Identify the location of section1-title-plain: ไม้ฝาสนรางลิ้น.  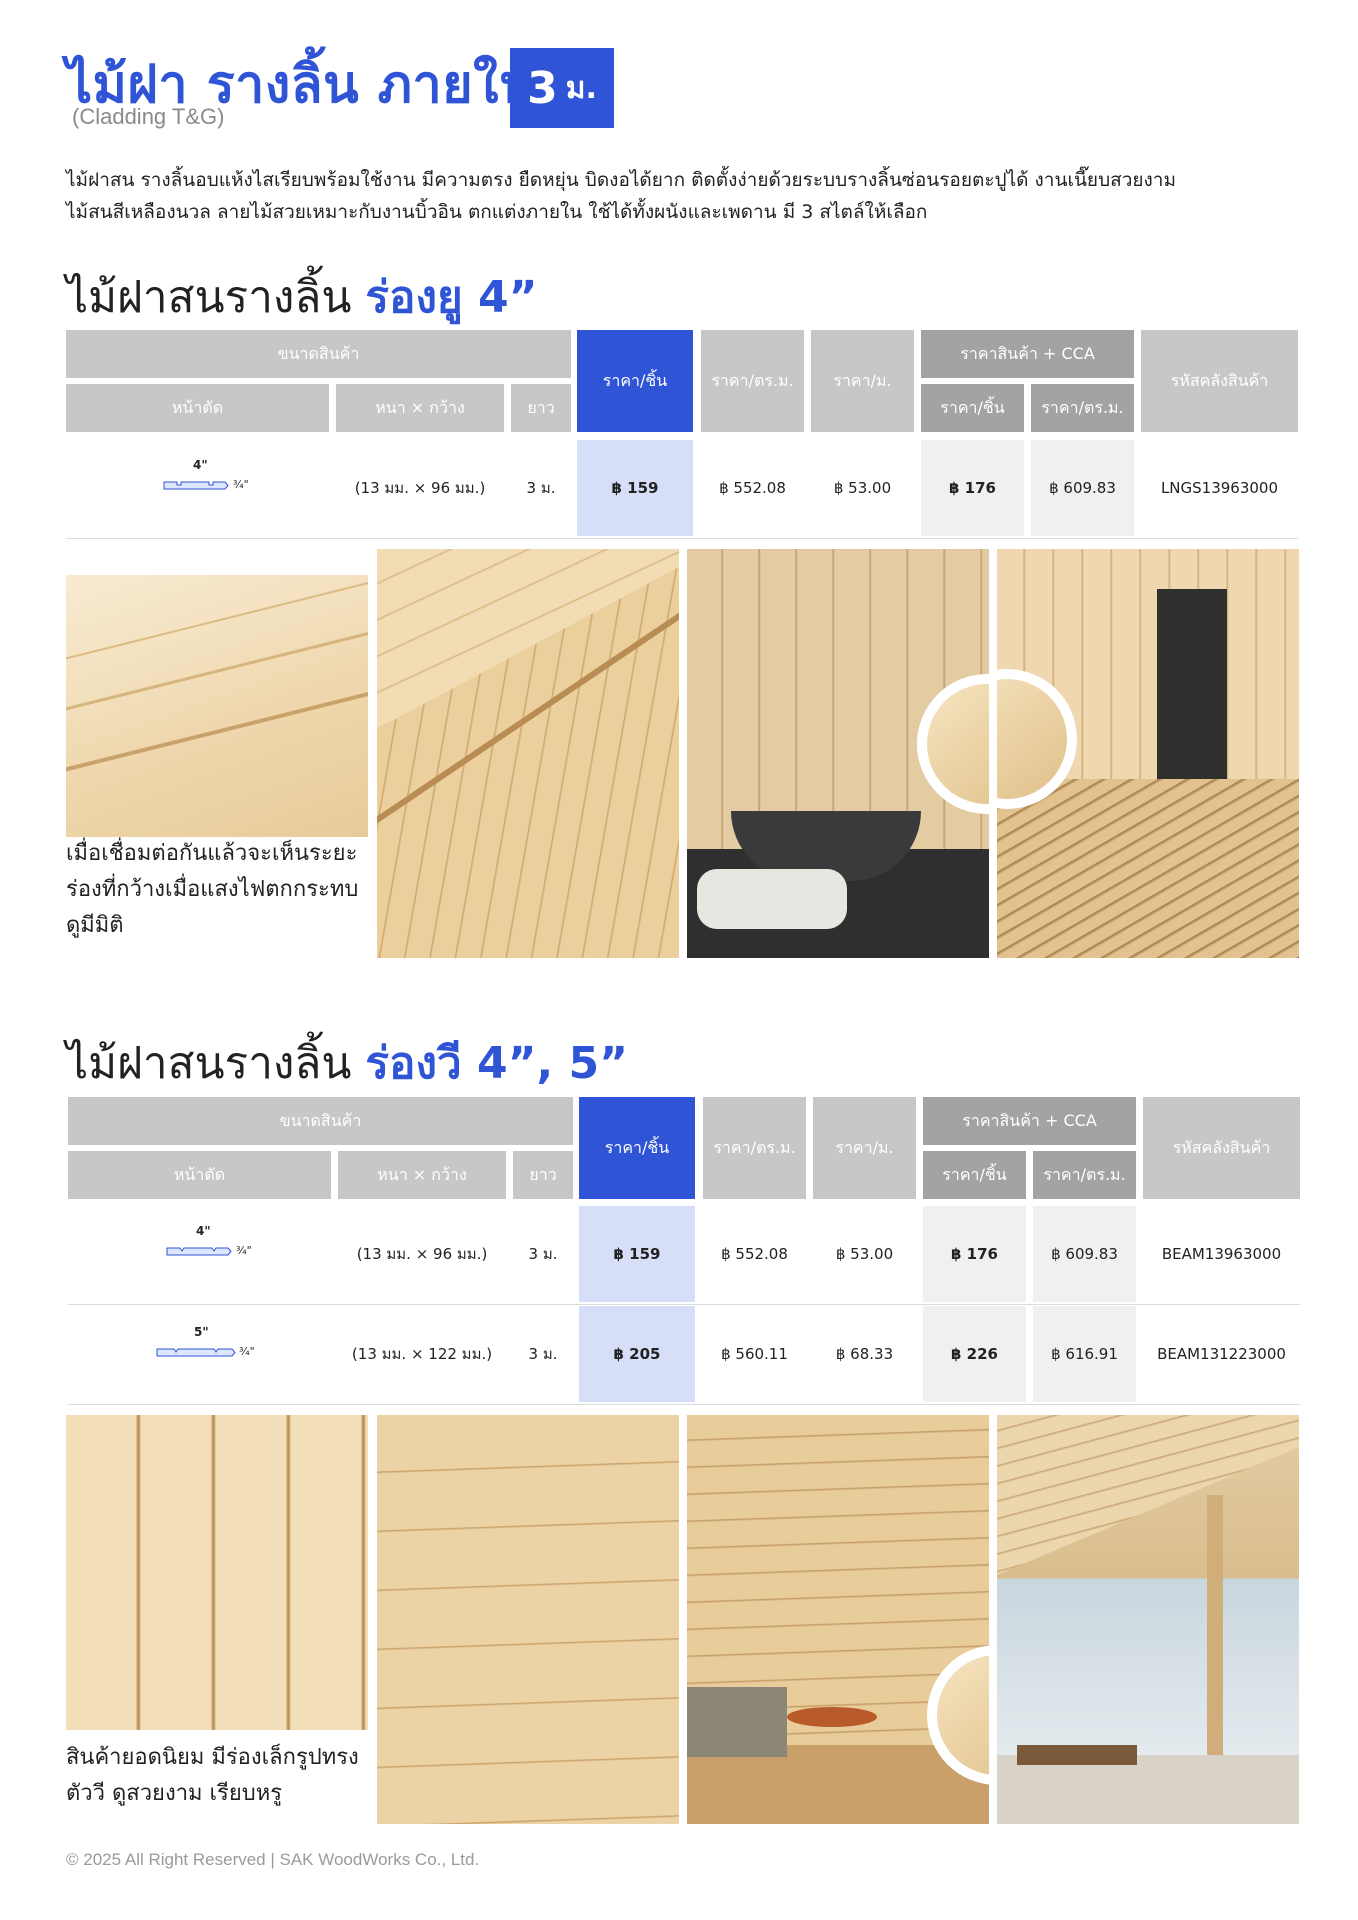
(216, 297).